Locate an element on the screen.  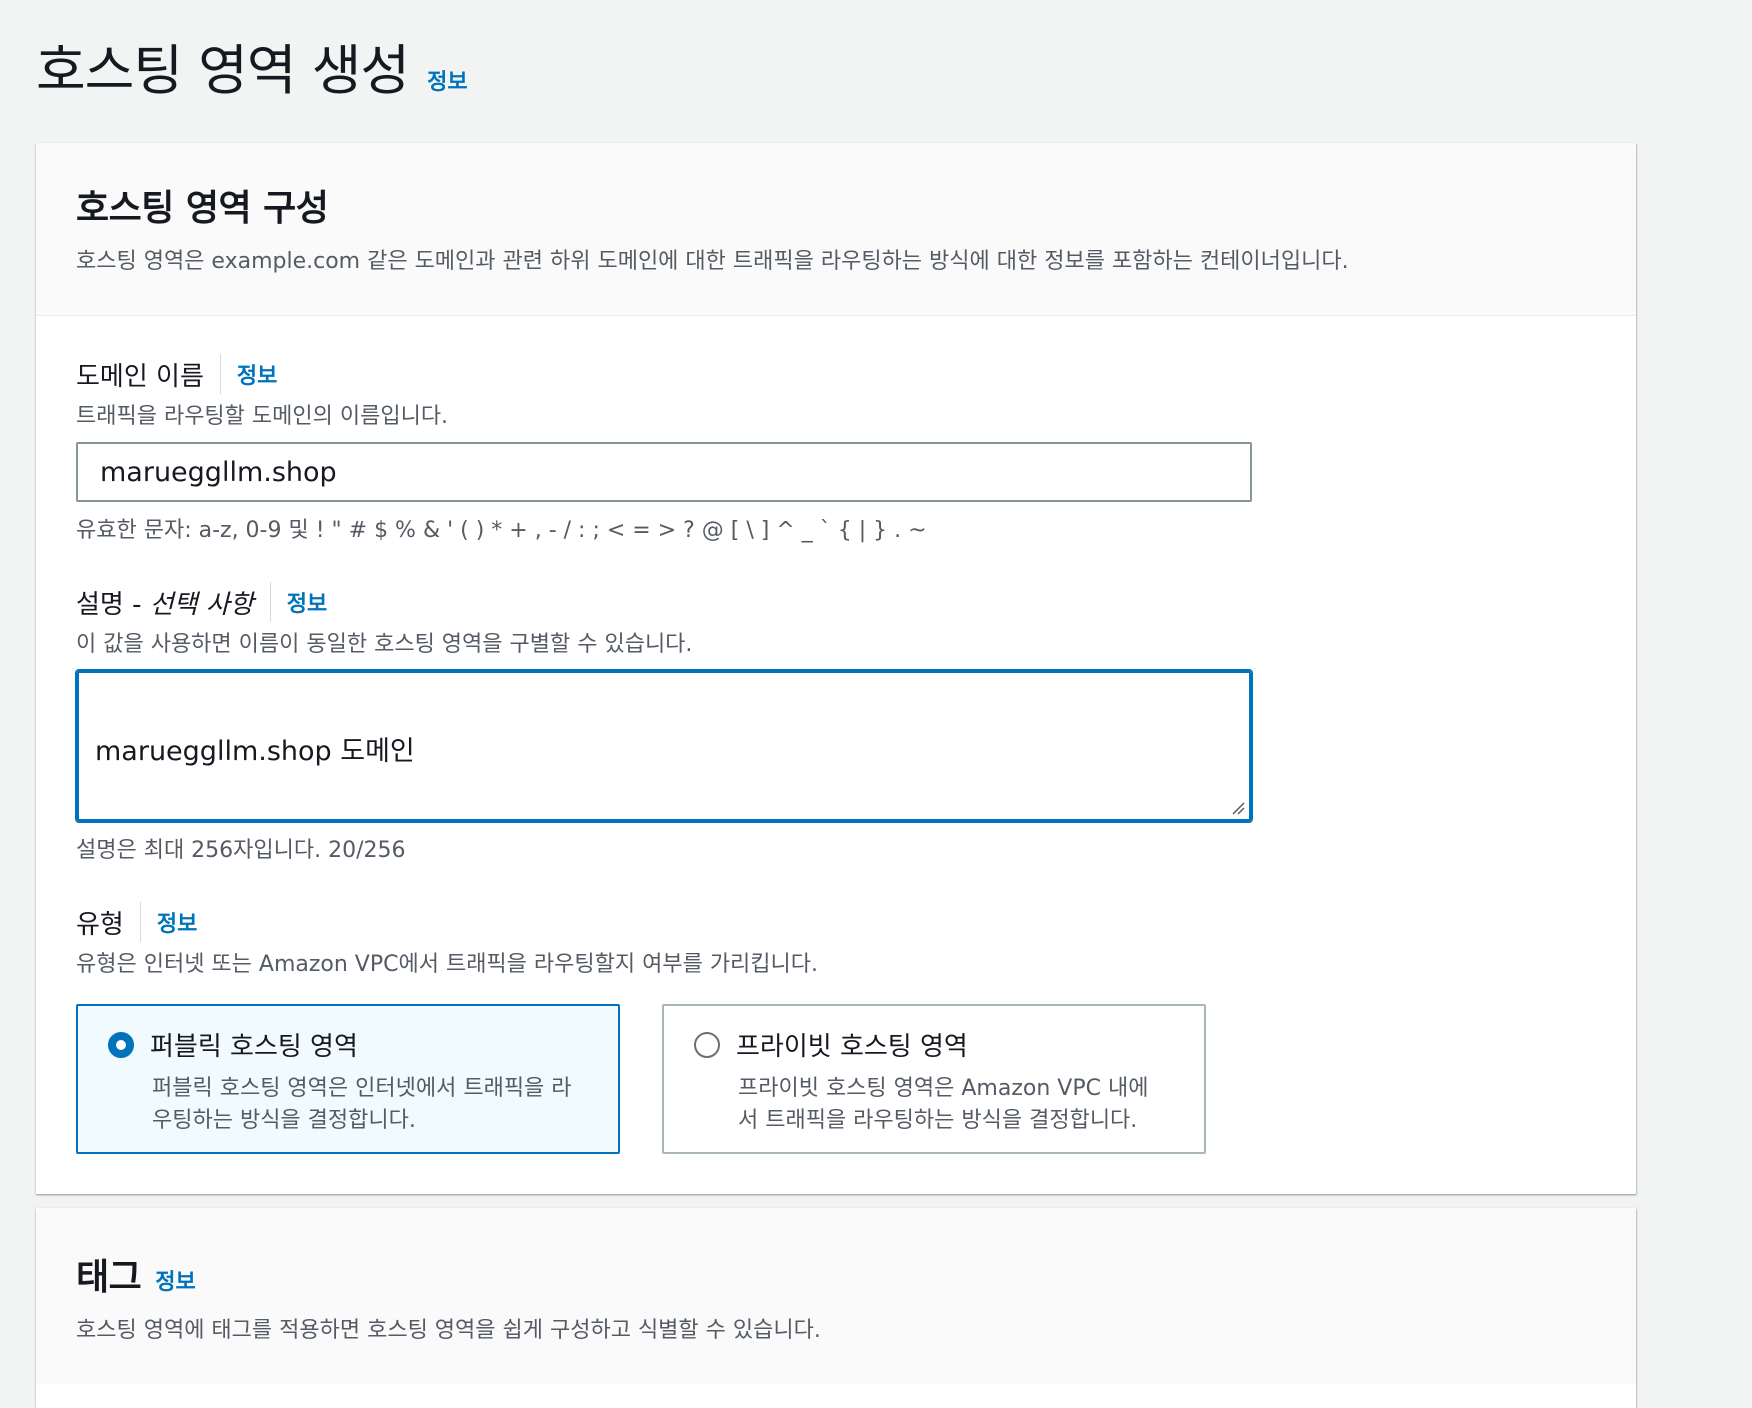
domain-info-link: 정보 is located at coordinates (257, 374).